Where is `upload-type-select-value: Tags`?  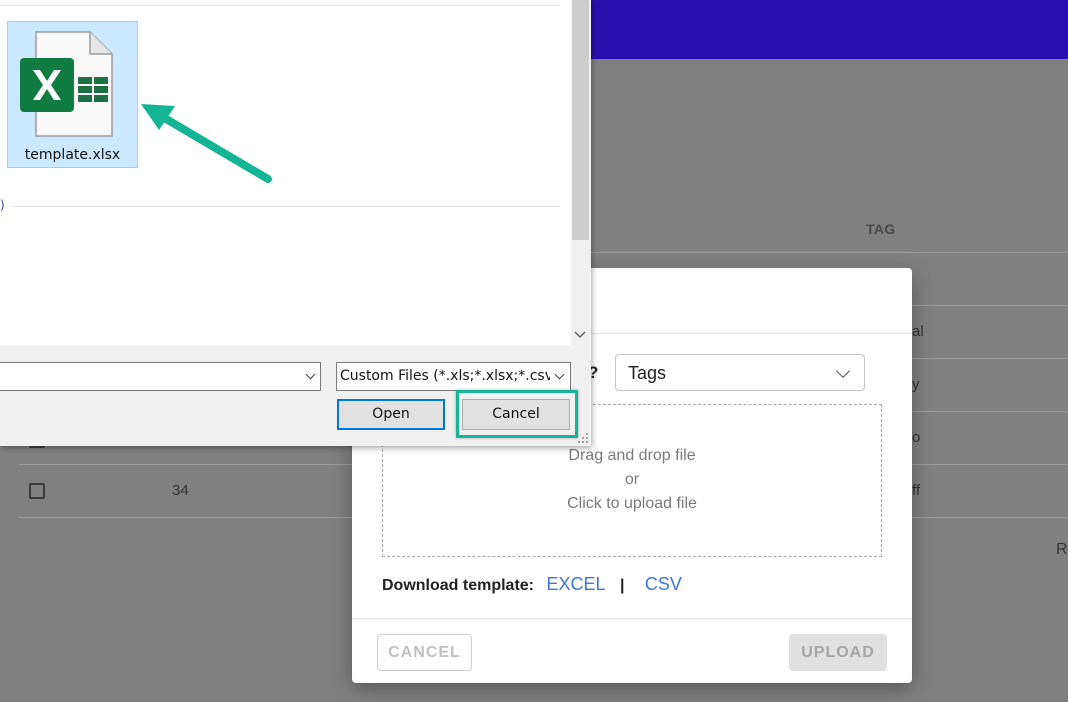
upload-type-select-value: Tags is located at coordinates (647, 373).